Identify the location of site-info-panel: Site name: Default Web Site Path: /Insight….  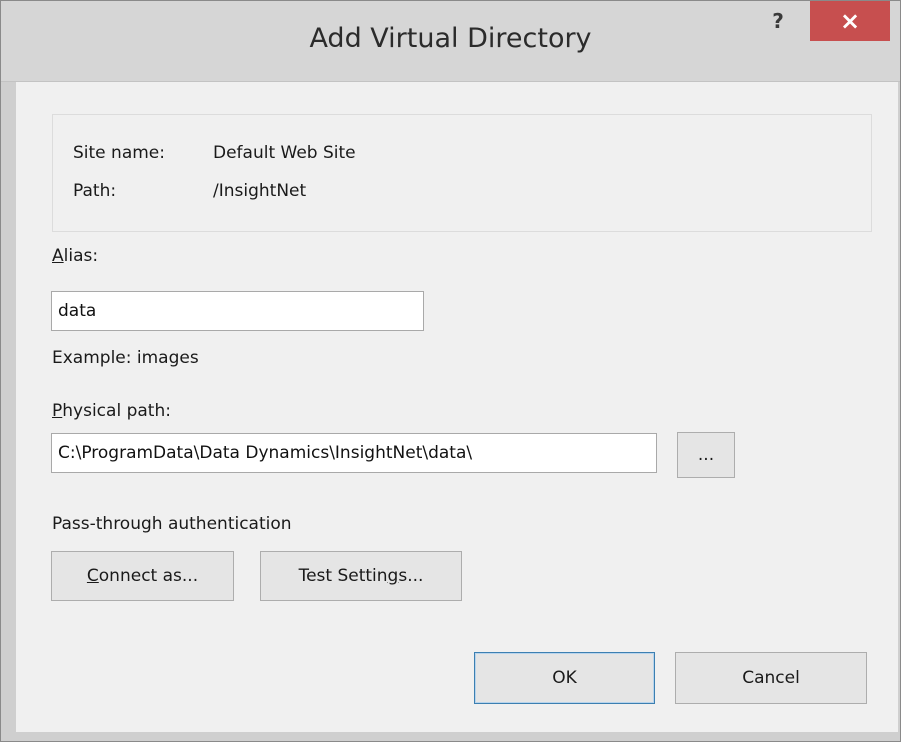
(462, 173).